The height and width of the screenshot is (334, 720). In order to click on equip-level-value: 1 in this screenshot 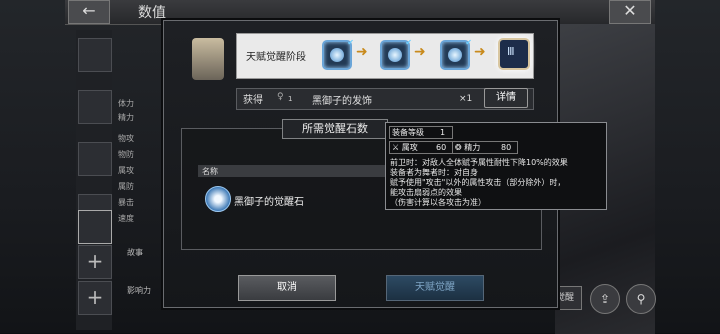, I will do `click(443, 132)`.